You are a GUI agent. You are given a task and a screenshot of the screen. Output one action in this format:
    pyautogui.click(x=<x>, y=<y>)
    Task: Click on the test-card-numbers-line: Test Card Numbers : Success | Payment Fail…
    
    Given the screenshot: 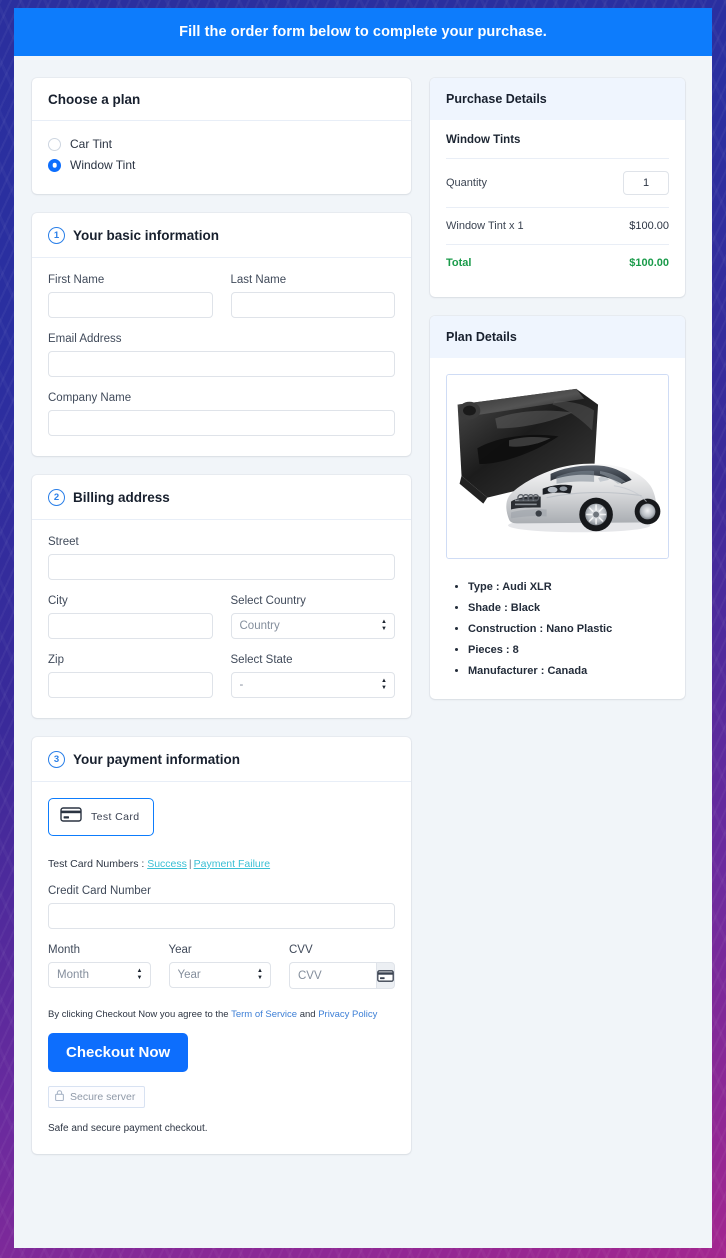 What is the action you would take?
    pyautogui.click(x=221, y=864)
    